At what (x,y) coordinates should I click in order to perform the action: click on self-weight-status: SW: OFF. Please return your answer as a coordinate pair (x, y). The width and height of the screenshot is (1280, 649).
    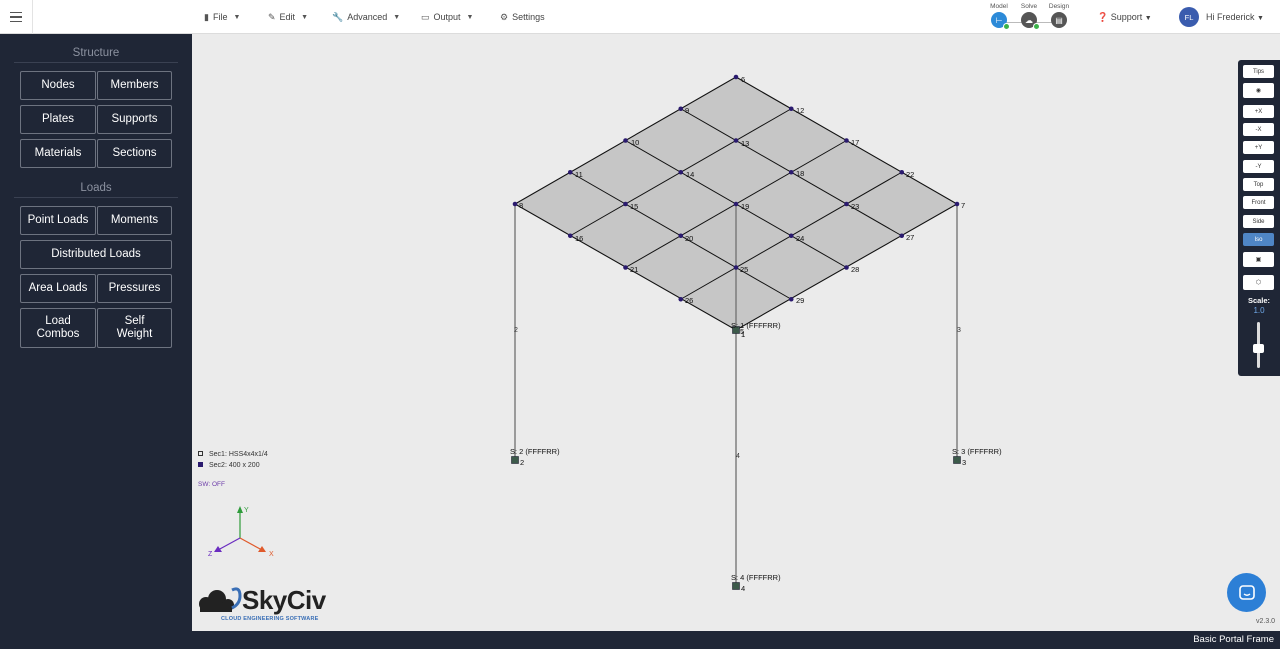
    Looking at the image, I should click on (211, 484).